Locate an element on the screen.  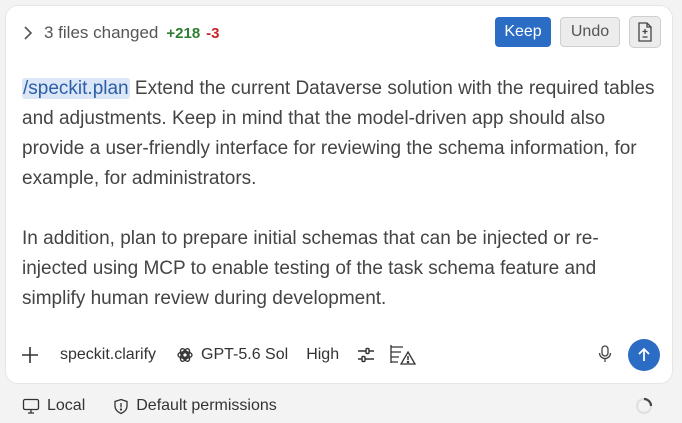
microphone-icon is located at coordinates (605, 354).